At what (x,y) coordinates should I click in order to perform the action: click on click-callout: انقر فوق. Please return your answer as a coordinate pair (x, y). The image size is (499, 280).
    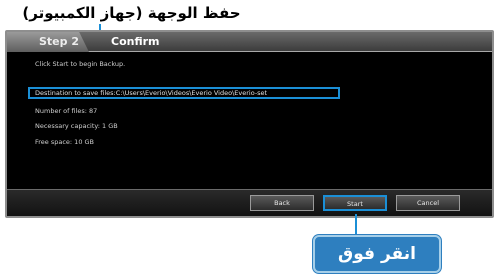
    Looking at the image, I should click on (377, 254).